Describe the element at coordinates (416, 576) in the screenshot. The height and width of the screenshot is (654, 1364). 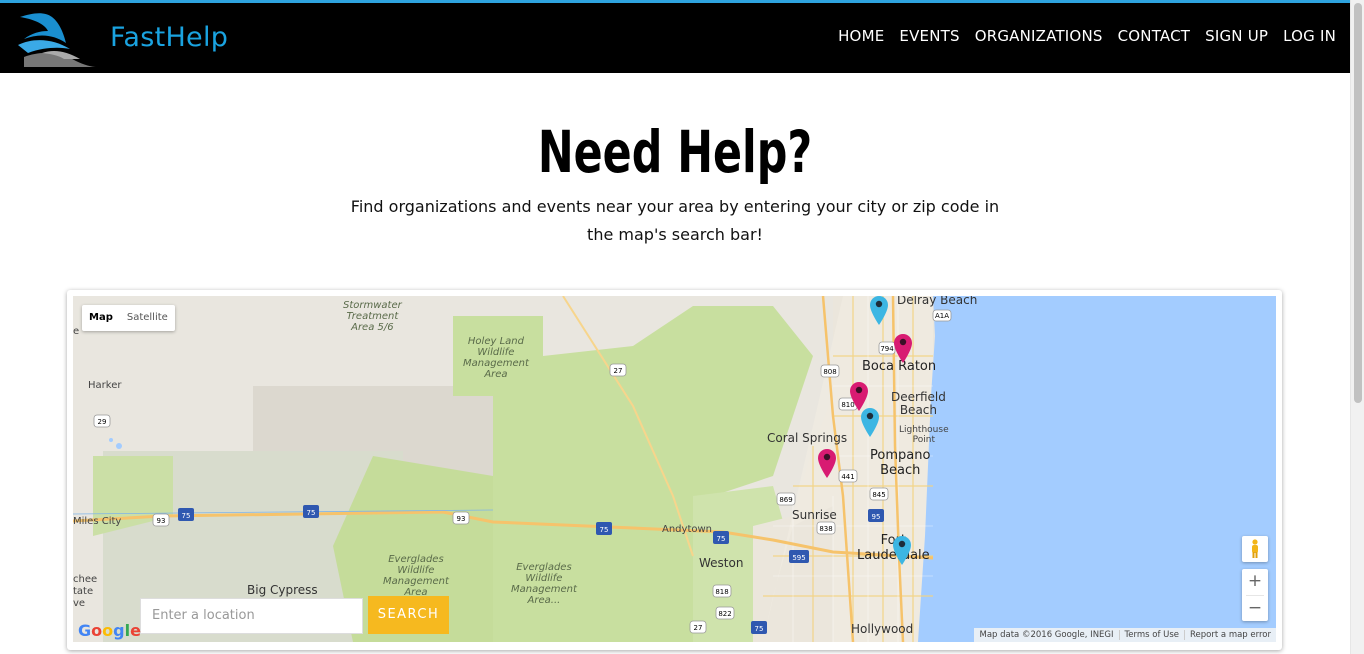
I see `label-everglades-1: Everglades Wildlife Management Area` at that location.